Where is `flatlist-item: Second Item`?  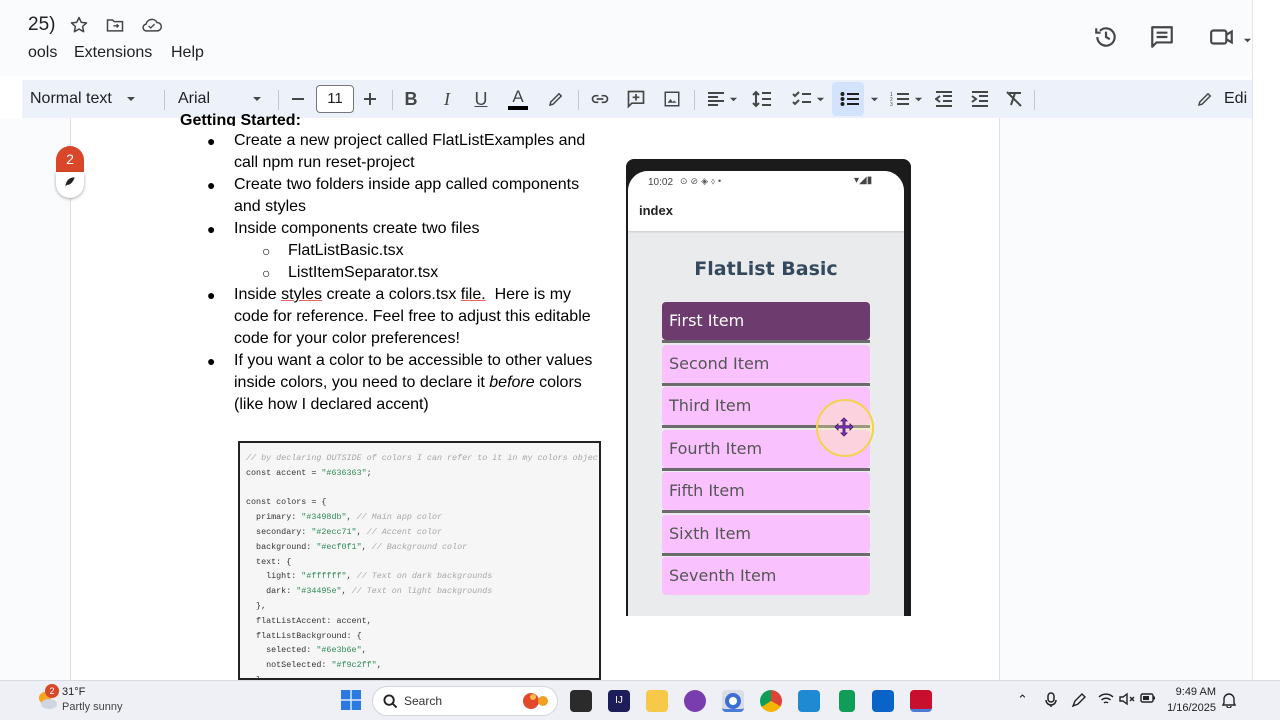 flatlist-item: Second Item is located at coordinates (766, 363).